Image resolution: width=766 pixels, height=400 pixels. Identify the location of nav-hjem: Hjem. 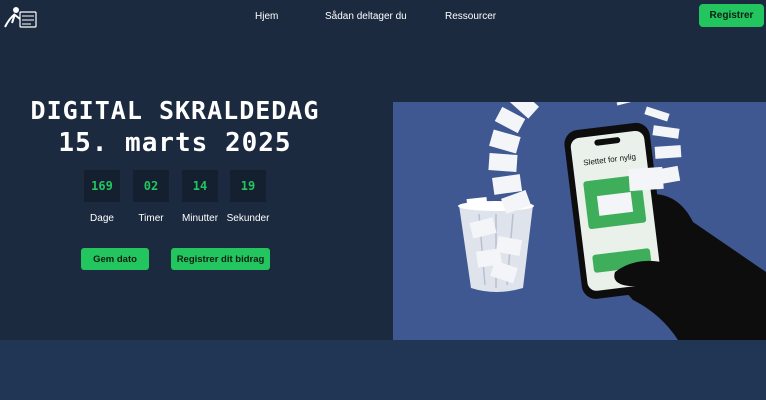
(266, 16).